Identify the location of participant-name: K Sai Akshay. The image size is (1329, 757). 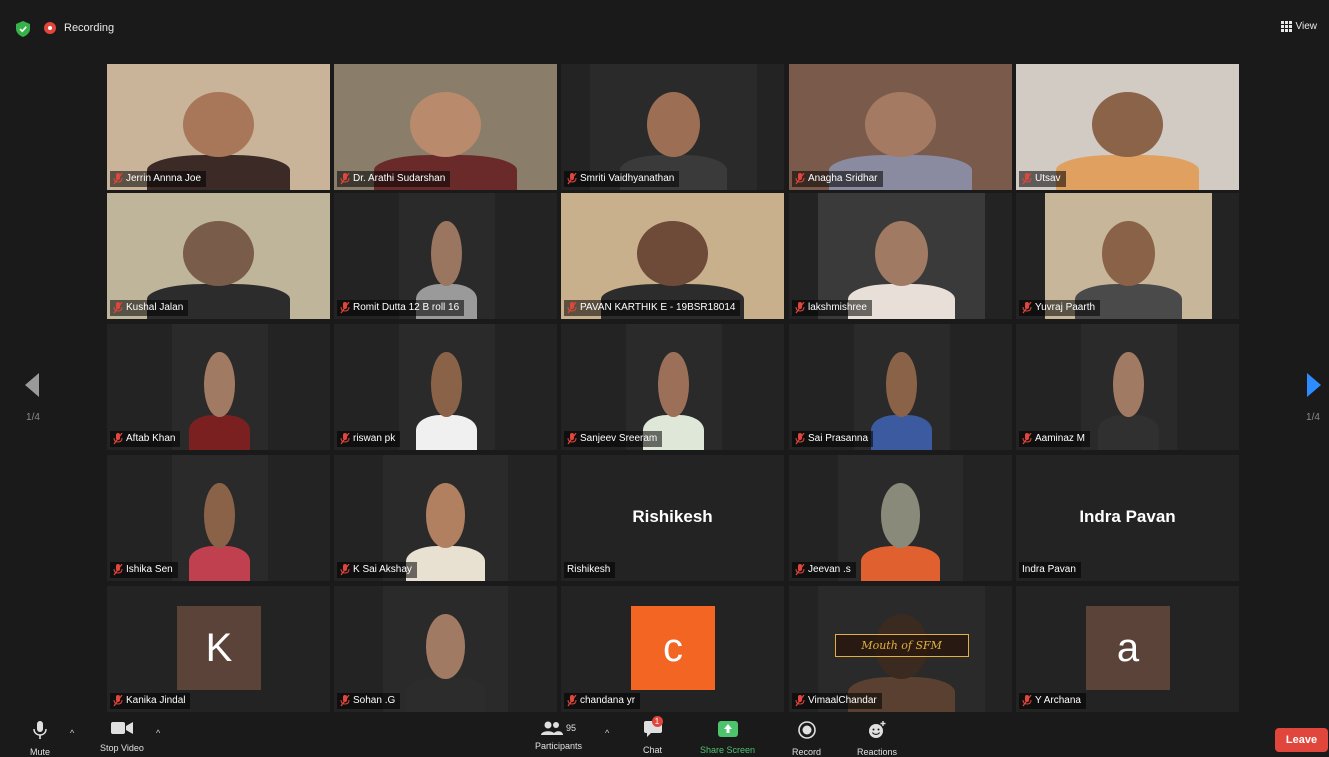
(382, 569).